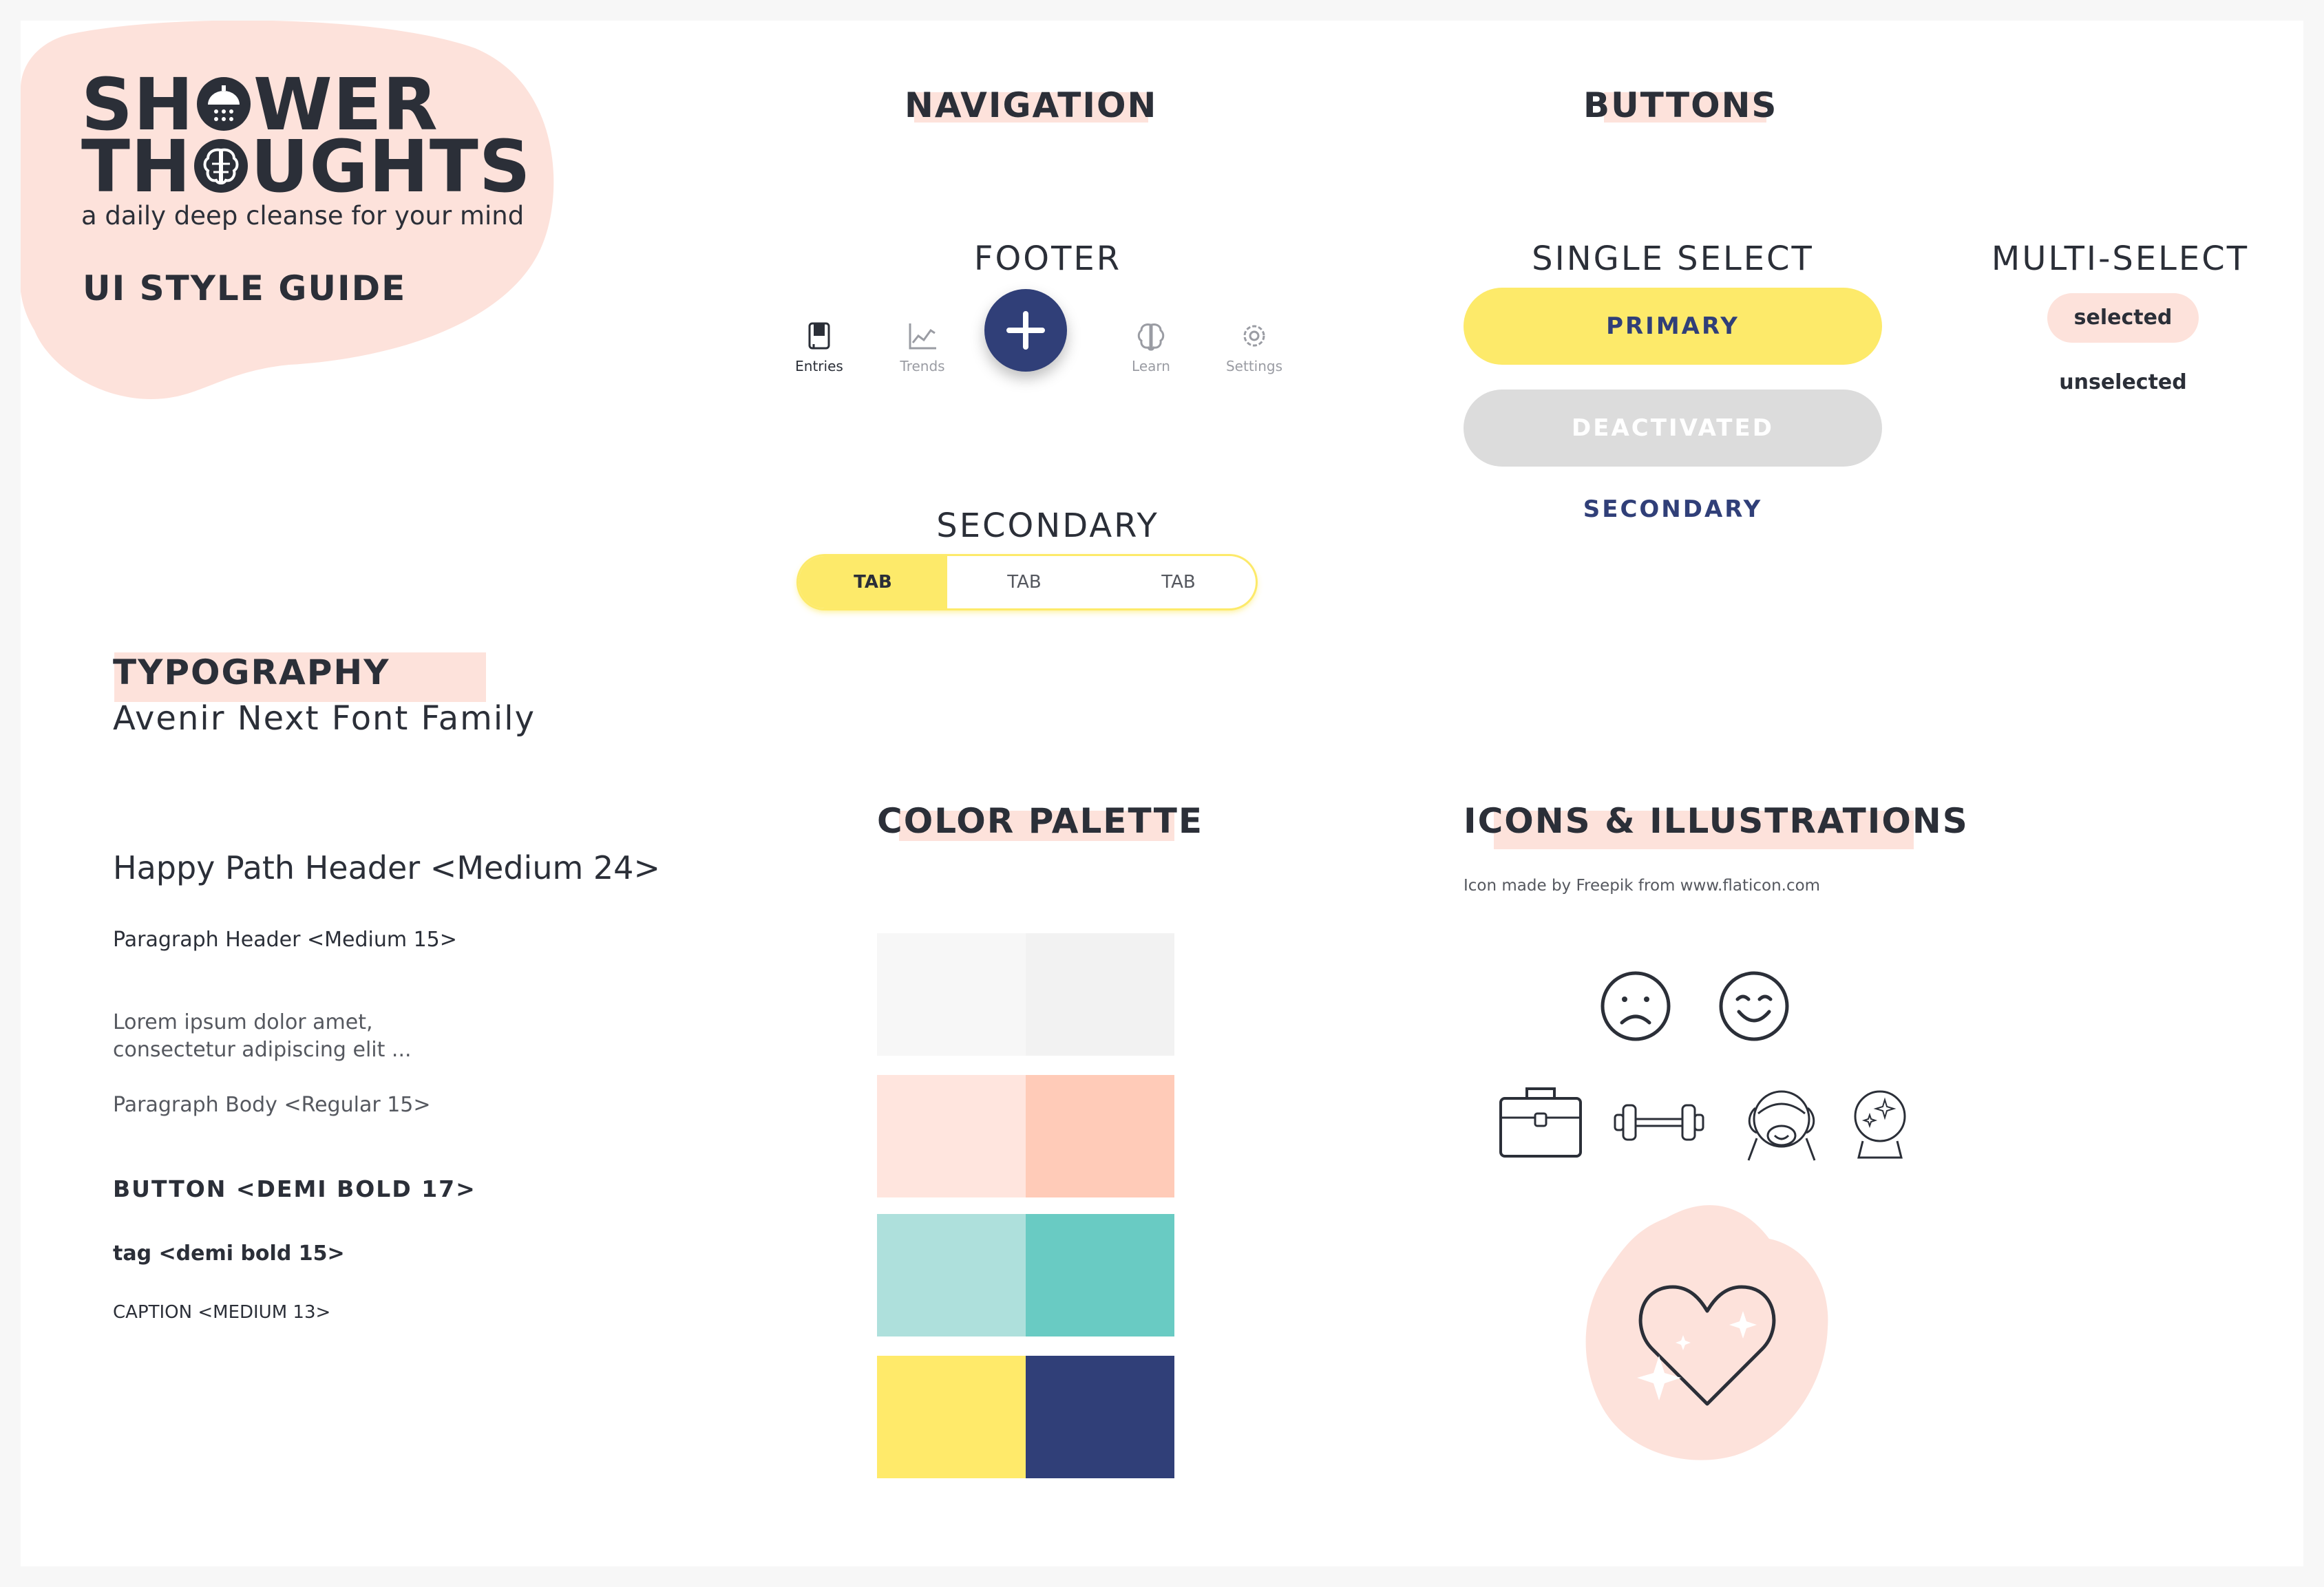 This screenshot has width=2324, height=1587. Describe the element at coordinates (1673, 258) in the screenshot. I see `single-select-heading: SINGLE SELECT` at that location.